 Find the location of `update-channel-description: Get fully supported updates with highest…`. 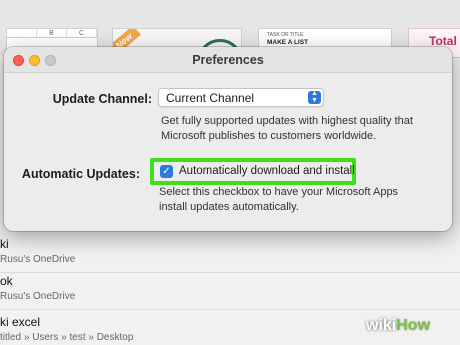

update-channel-description: Get fully supported updates with highest… is located at coordinates (287, 128).